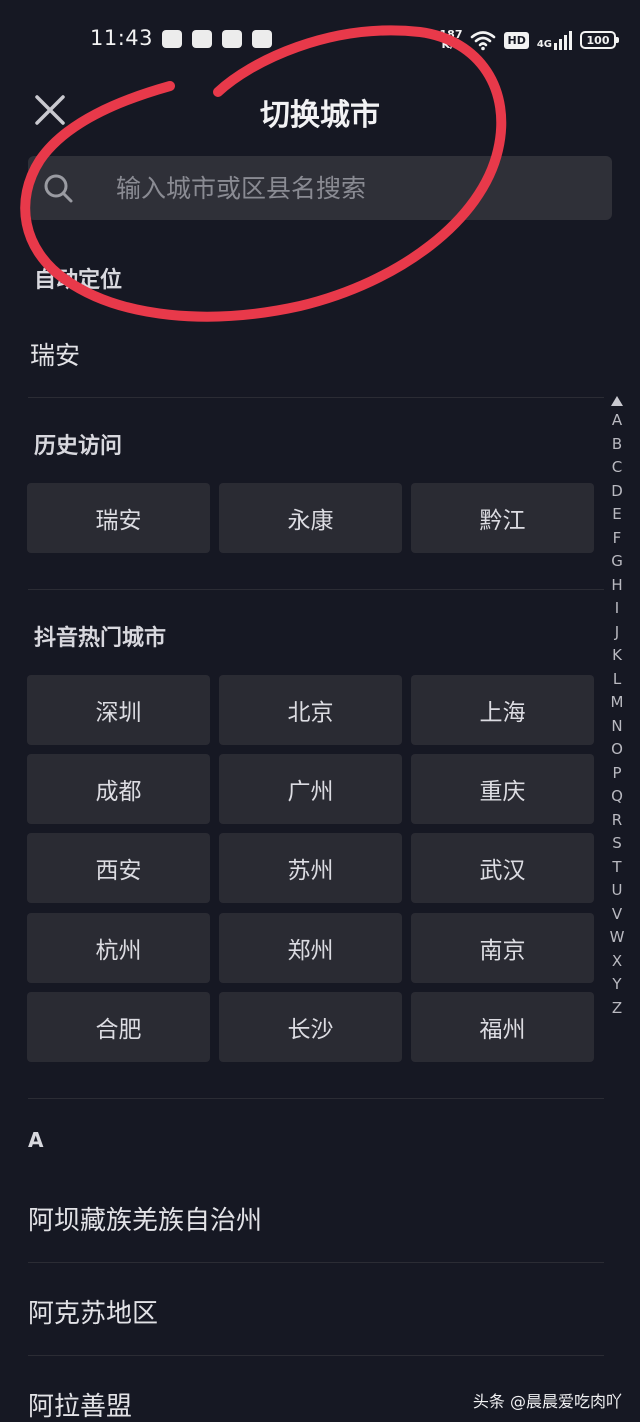 This screenshot has height=1422, width=640. I want to click on alpha-letter: P, so click(616, 774).